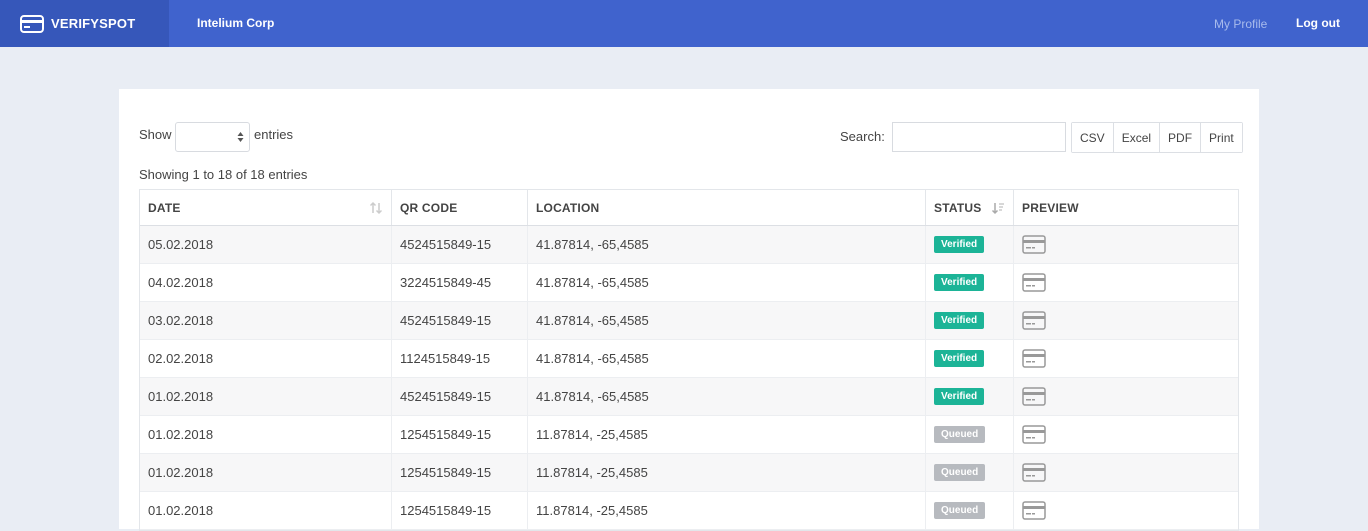  Describe the element at coordinates (1318, 23) in the screenshot. I see `logout-link: Log out` at that location.